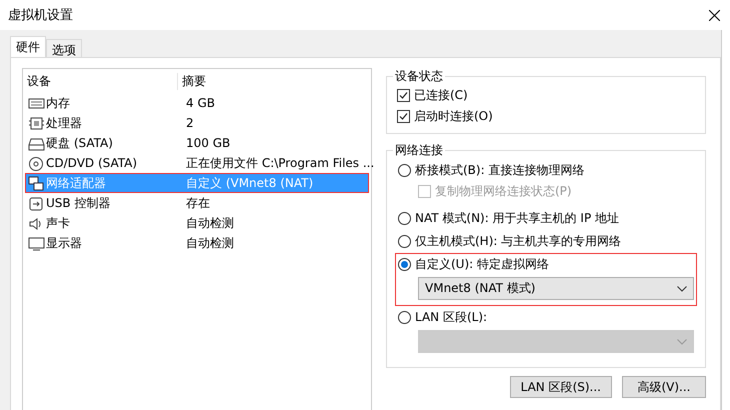  I want to click on tab: 硬件, so click(28, 46).